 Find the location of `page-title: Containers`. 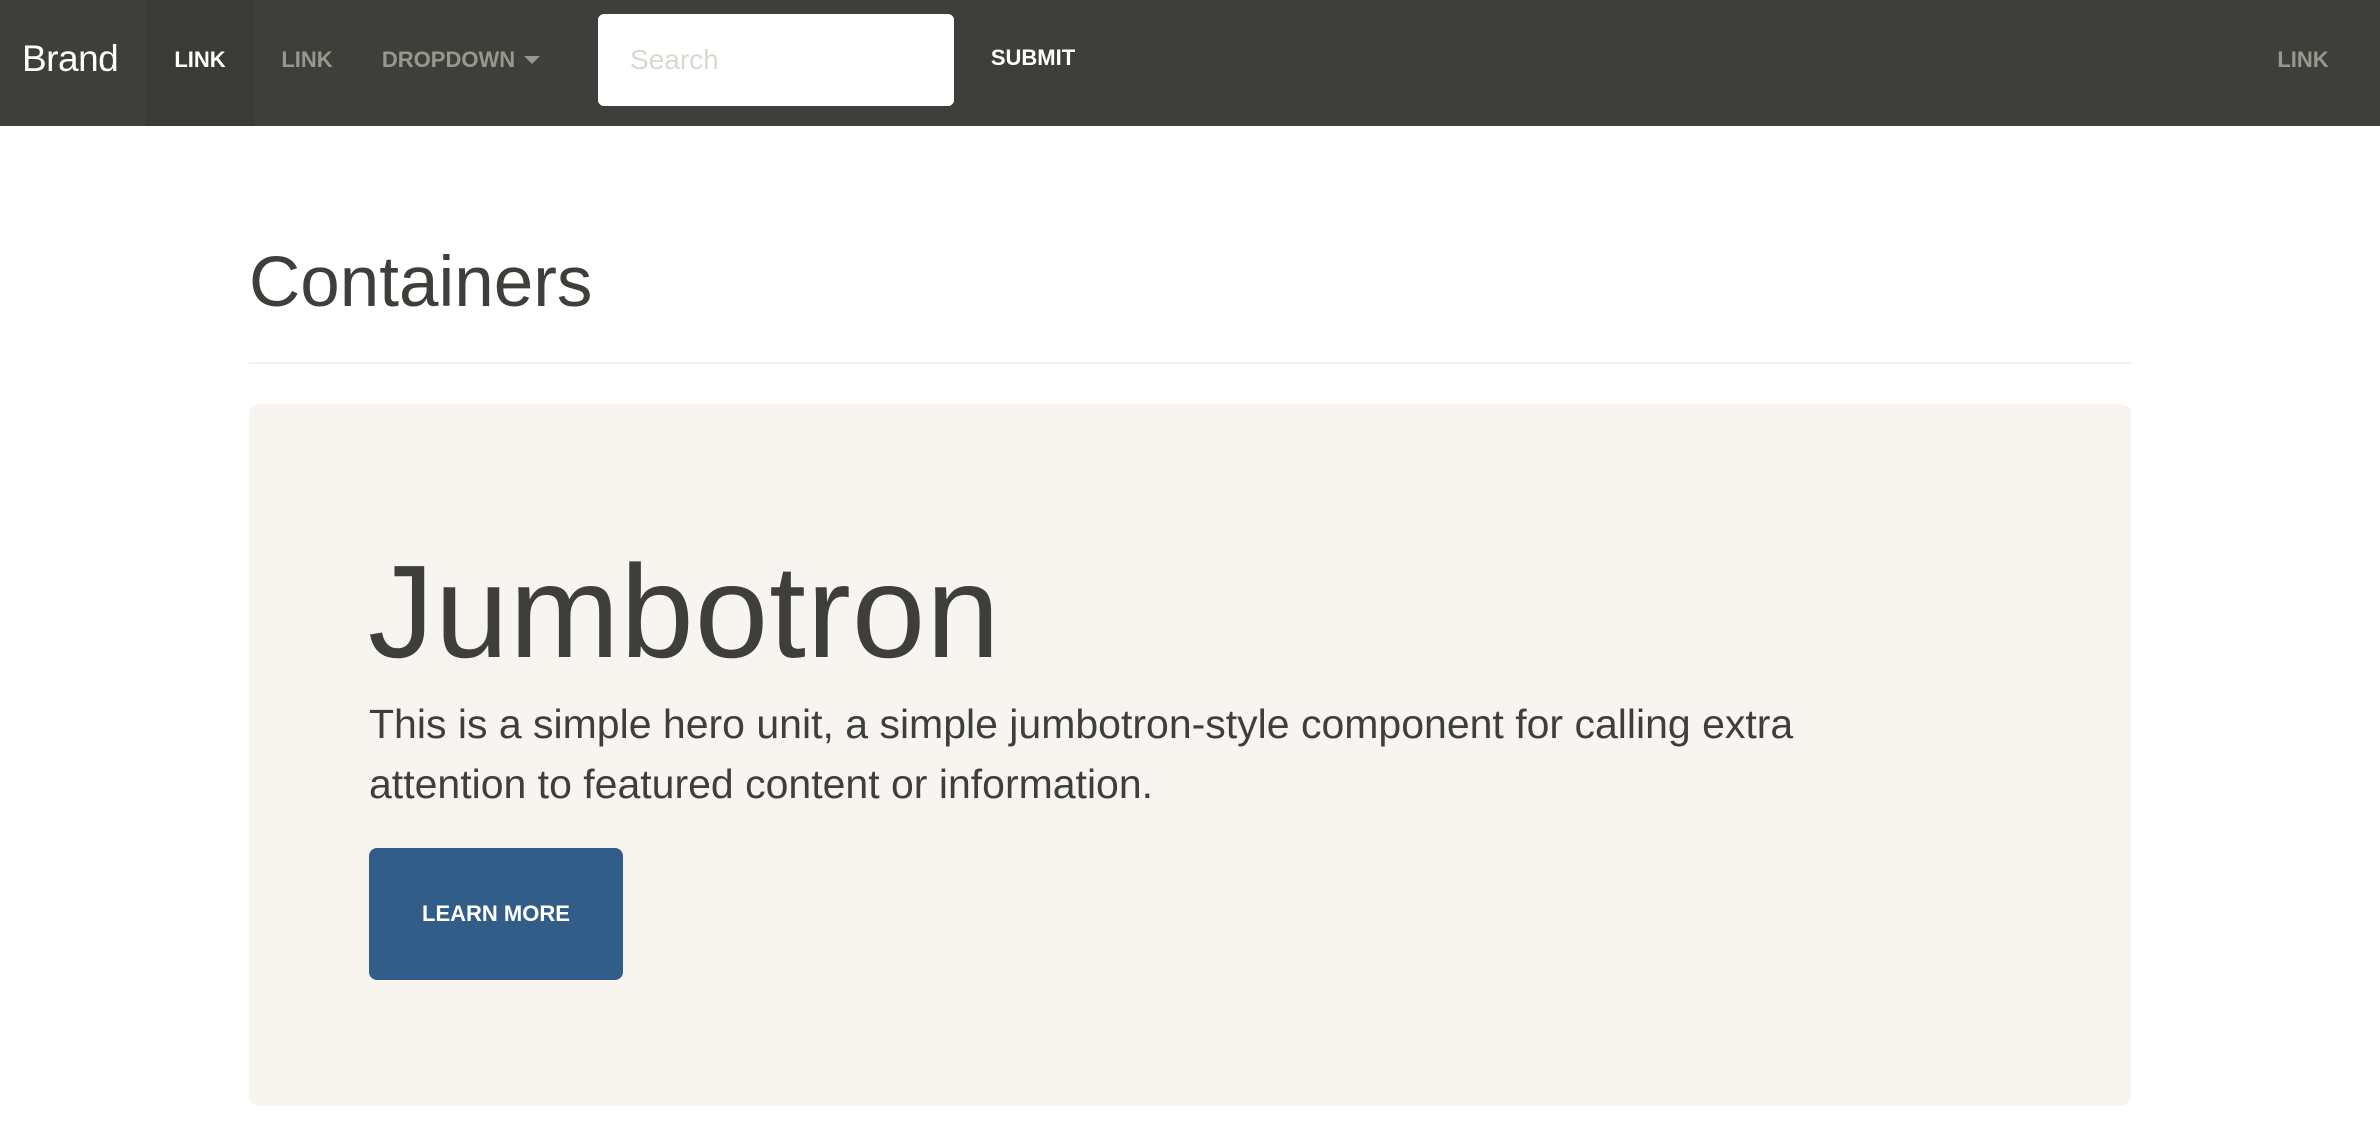

page-title: Containers is located at coordinates (421, 282).